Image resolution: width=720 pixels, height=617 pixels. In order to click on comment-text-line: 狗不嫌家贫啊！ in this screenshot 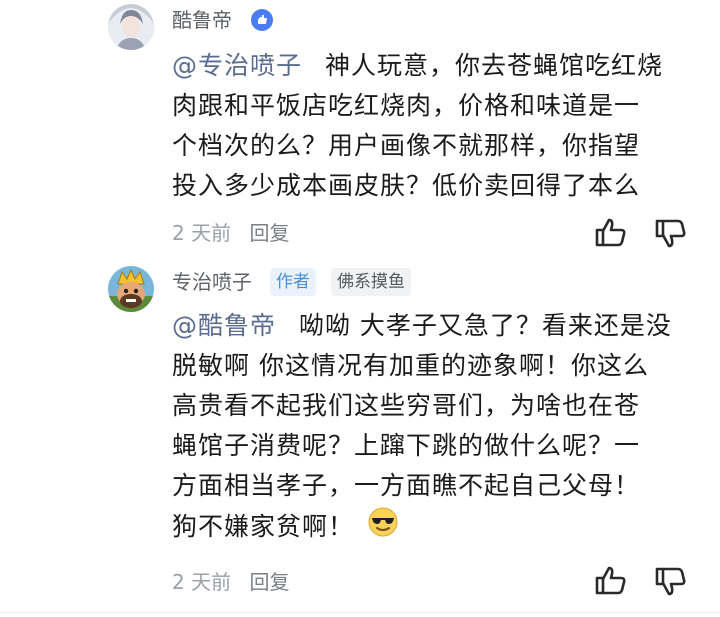, I will do `click(263, 526)`.